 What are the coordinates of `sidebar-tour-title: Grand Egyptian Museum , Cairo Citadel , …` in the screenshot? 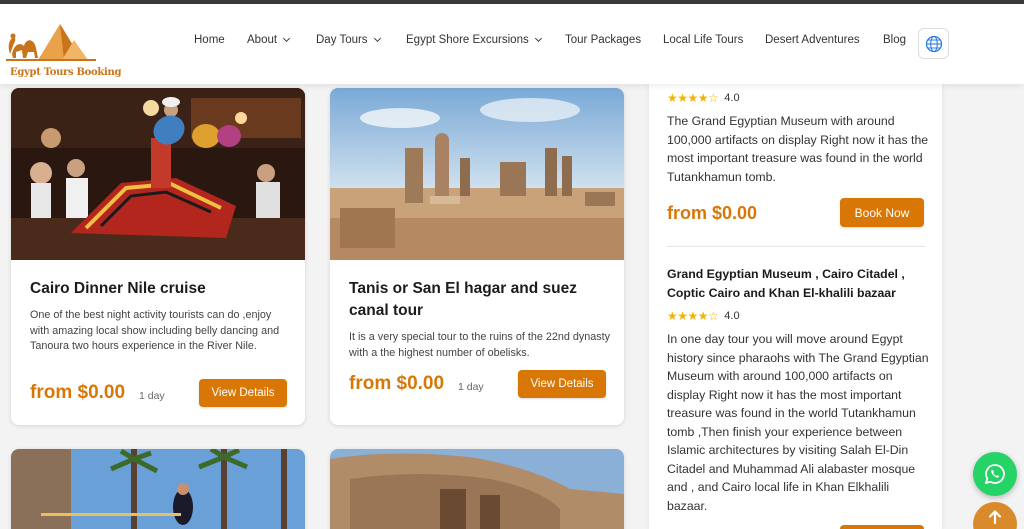 It's located at (798, 284).